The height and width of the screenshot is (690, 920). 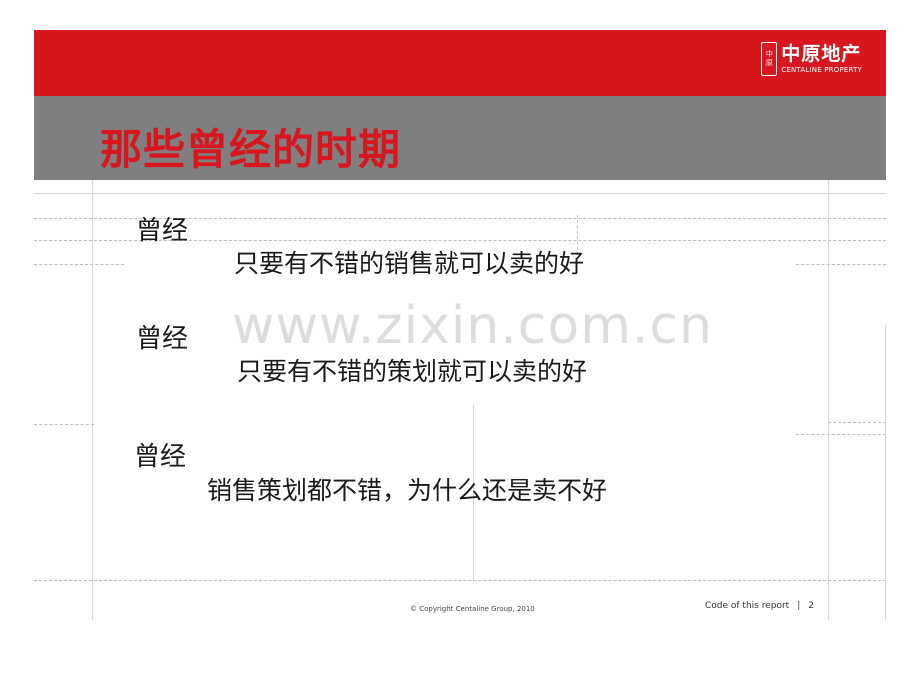 What do you see at coordinates (472, 326) in the screenshot?
I see `watermark: www.zixin.com.cn` at bounding box center [472, 326].